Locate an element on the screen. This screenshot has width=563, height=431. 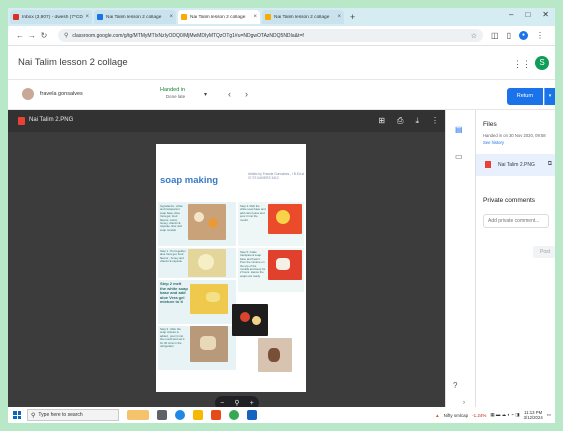
download-icon: ⤓ is located at coordinates (417, 121).